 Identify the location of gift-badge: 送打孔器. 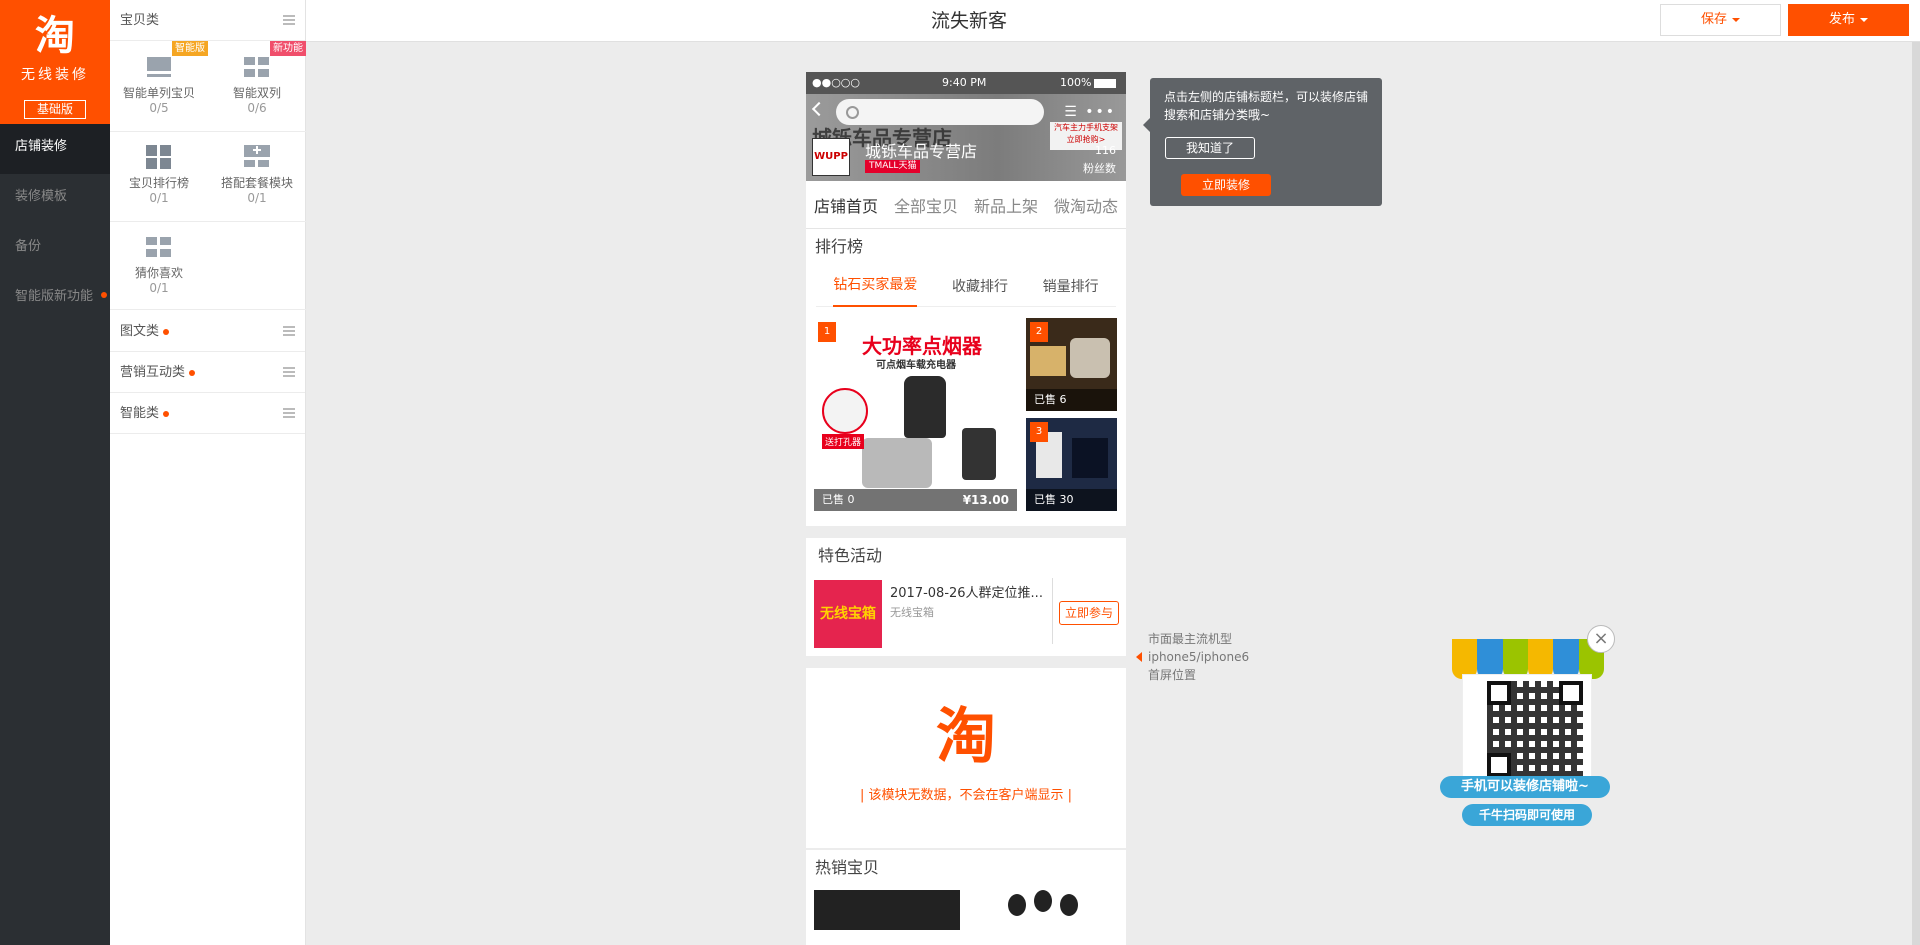
(843, 441).